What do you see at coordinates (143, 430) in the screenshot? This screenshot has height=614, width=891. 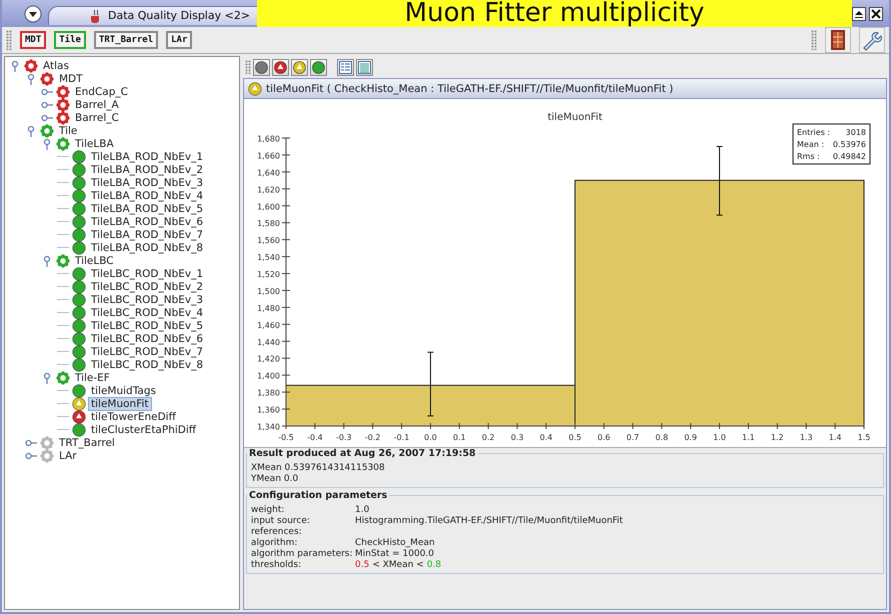 I see `tree-item: tileClusterEtaPhiDiff` at bounding box center [143, 430].